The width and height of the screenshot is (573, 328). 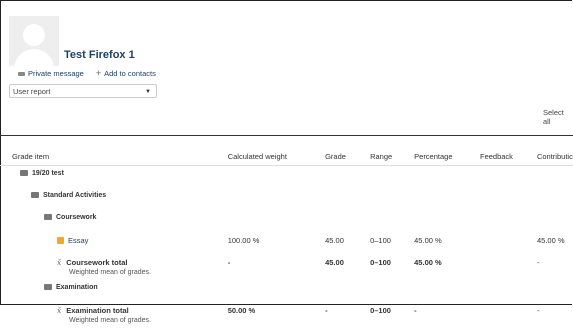 I want to click on category-label: Coursework, so click(x=76, y=217).